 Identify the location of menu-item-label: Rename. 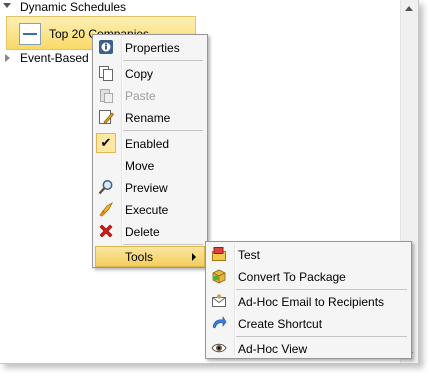
(148, 118).